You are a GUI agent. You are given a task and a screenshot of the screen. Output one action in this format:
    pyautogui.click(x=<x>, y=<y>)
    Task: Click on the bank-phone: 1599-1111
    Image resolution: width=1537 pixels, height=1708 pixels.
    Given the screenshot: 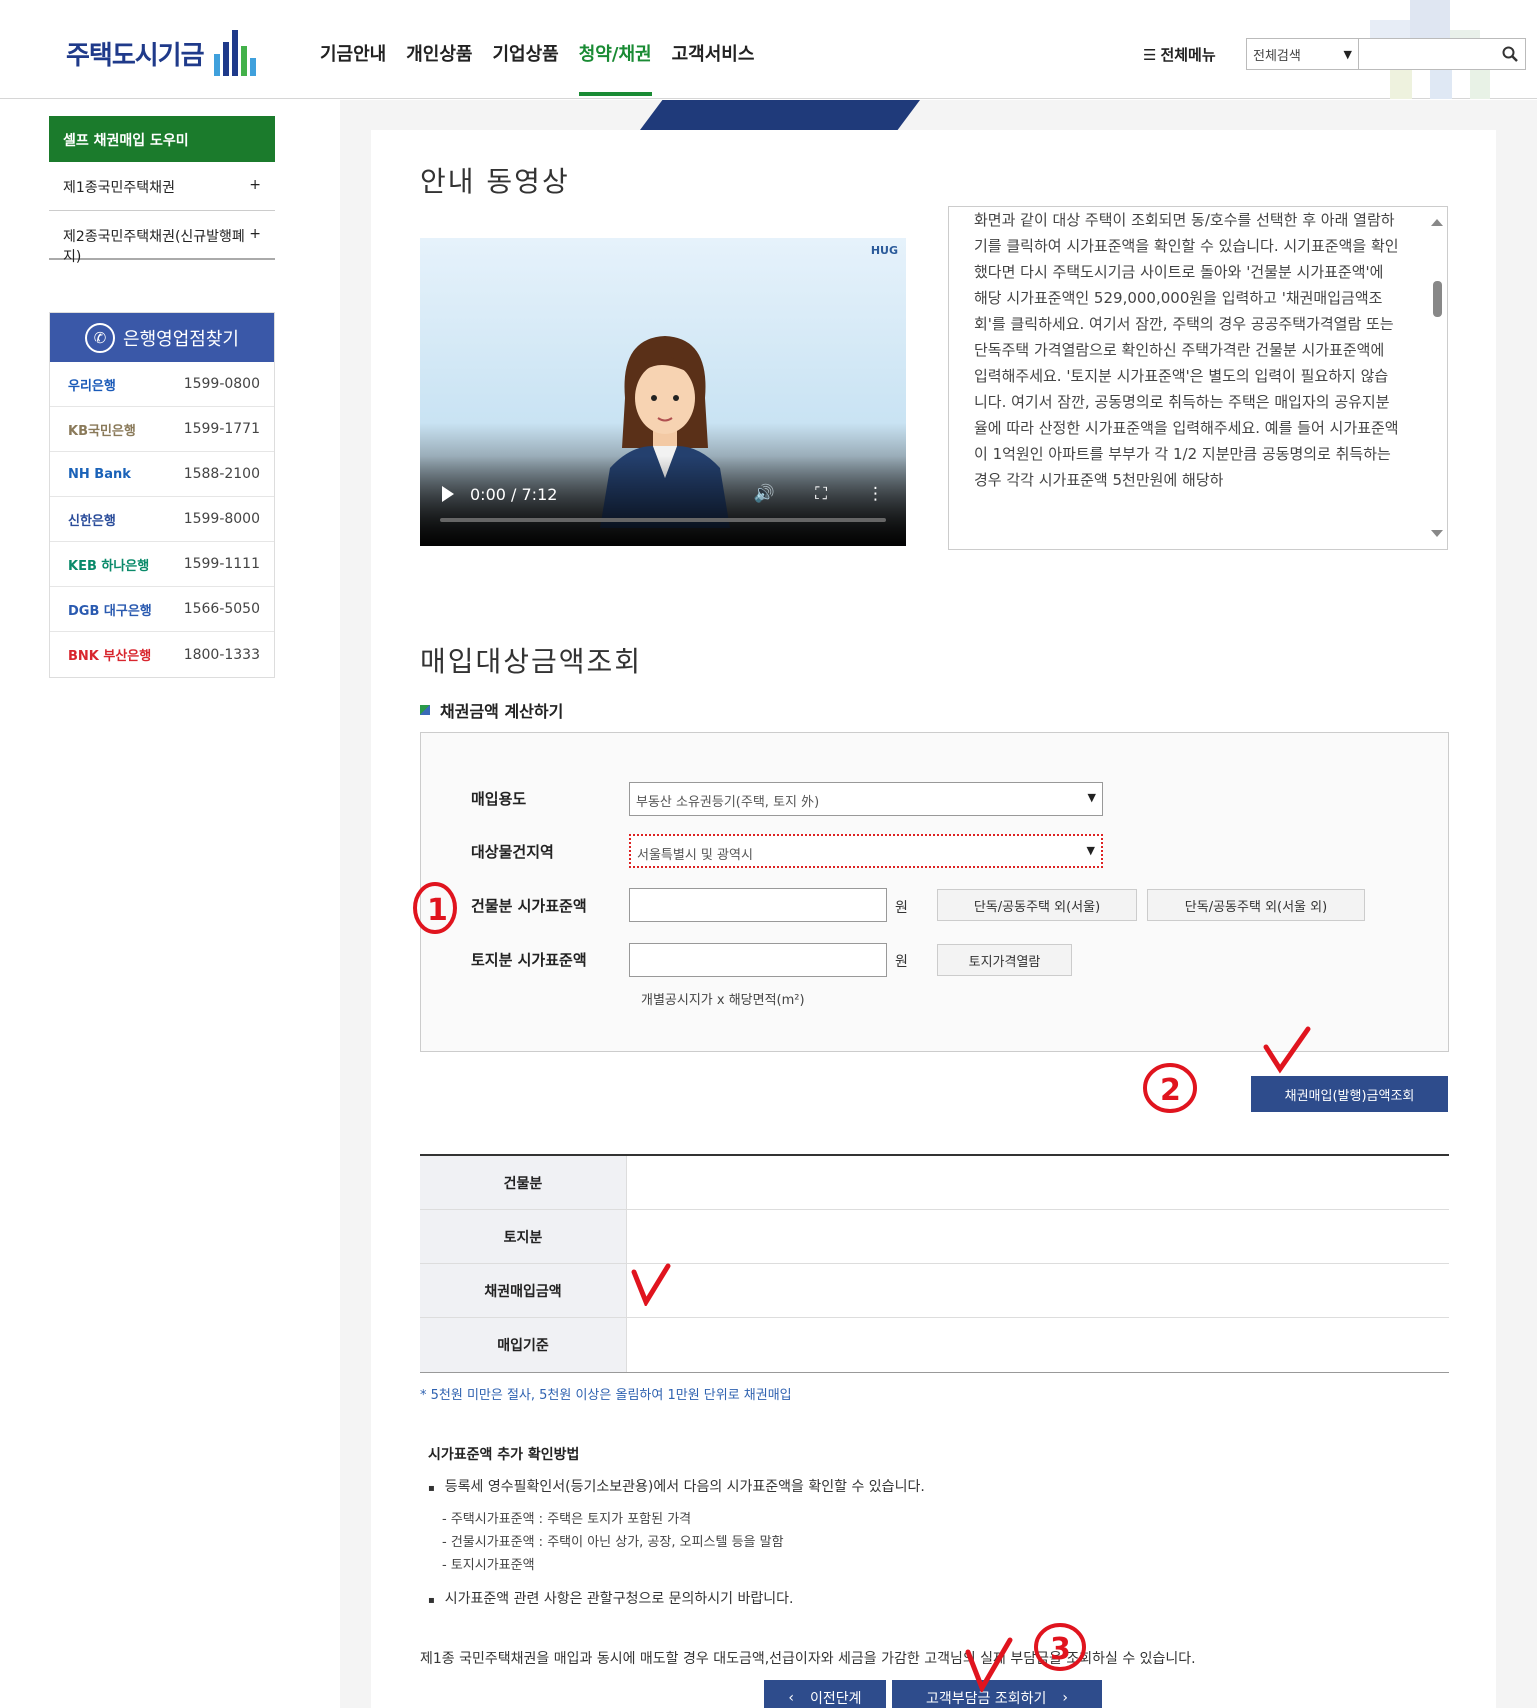 What is the action you would take?
    pyautogui.click(x=221, y=564)
    